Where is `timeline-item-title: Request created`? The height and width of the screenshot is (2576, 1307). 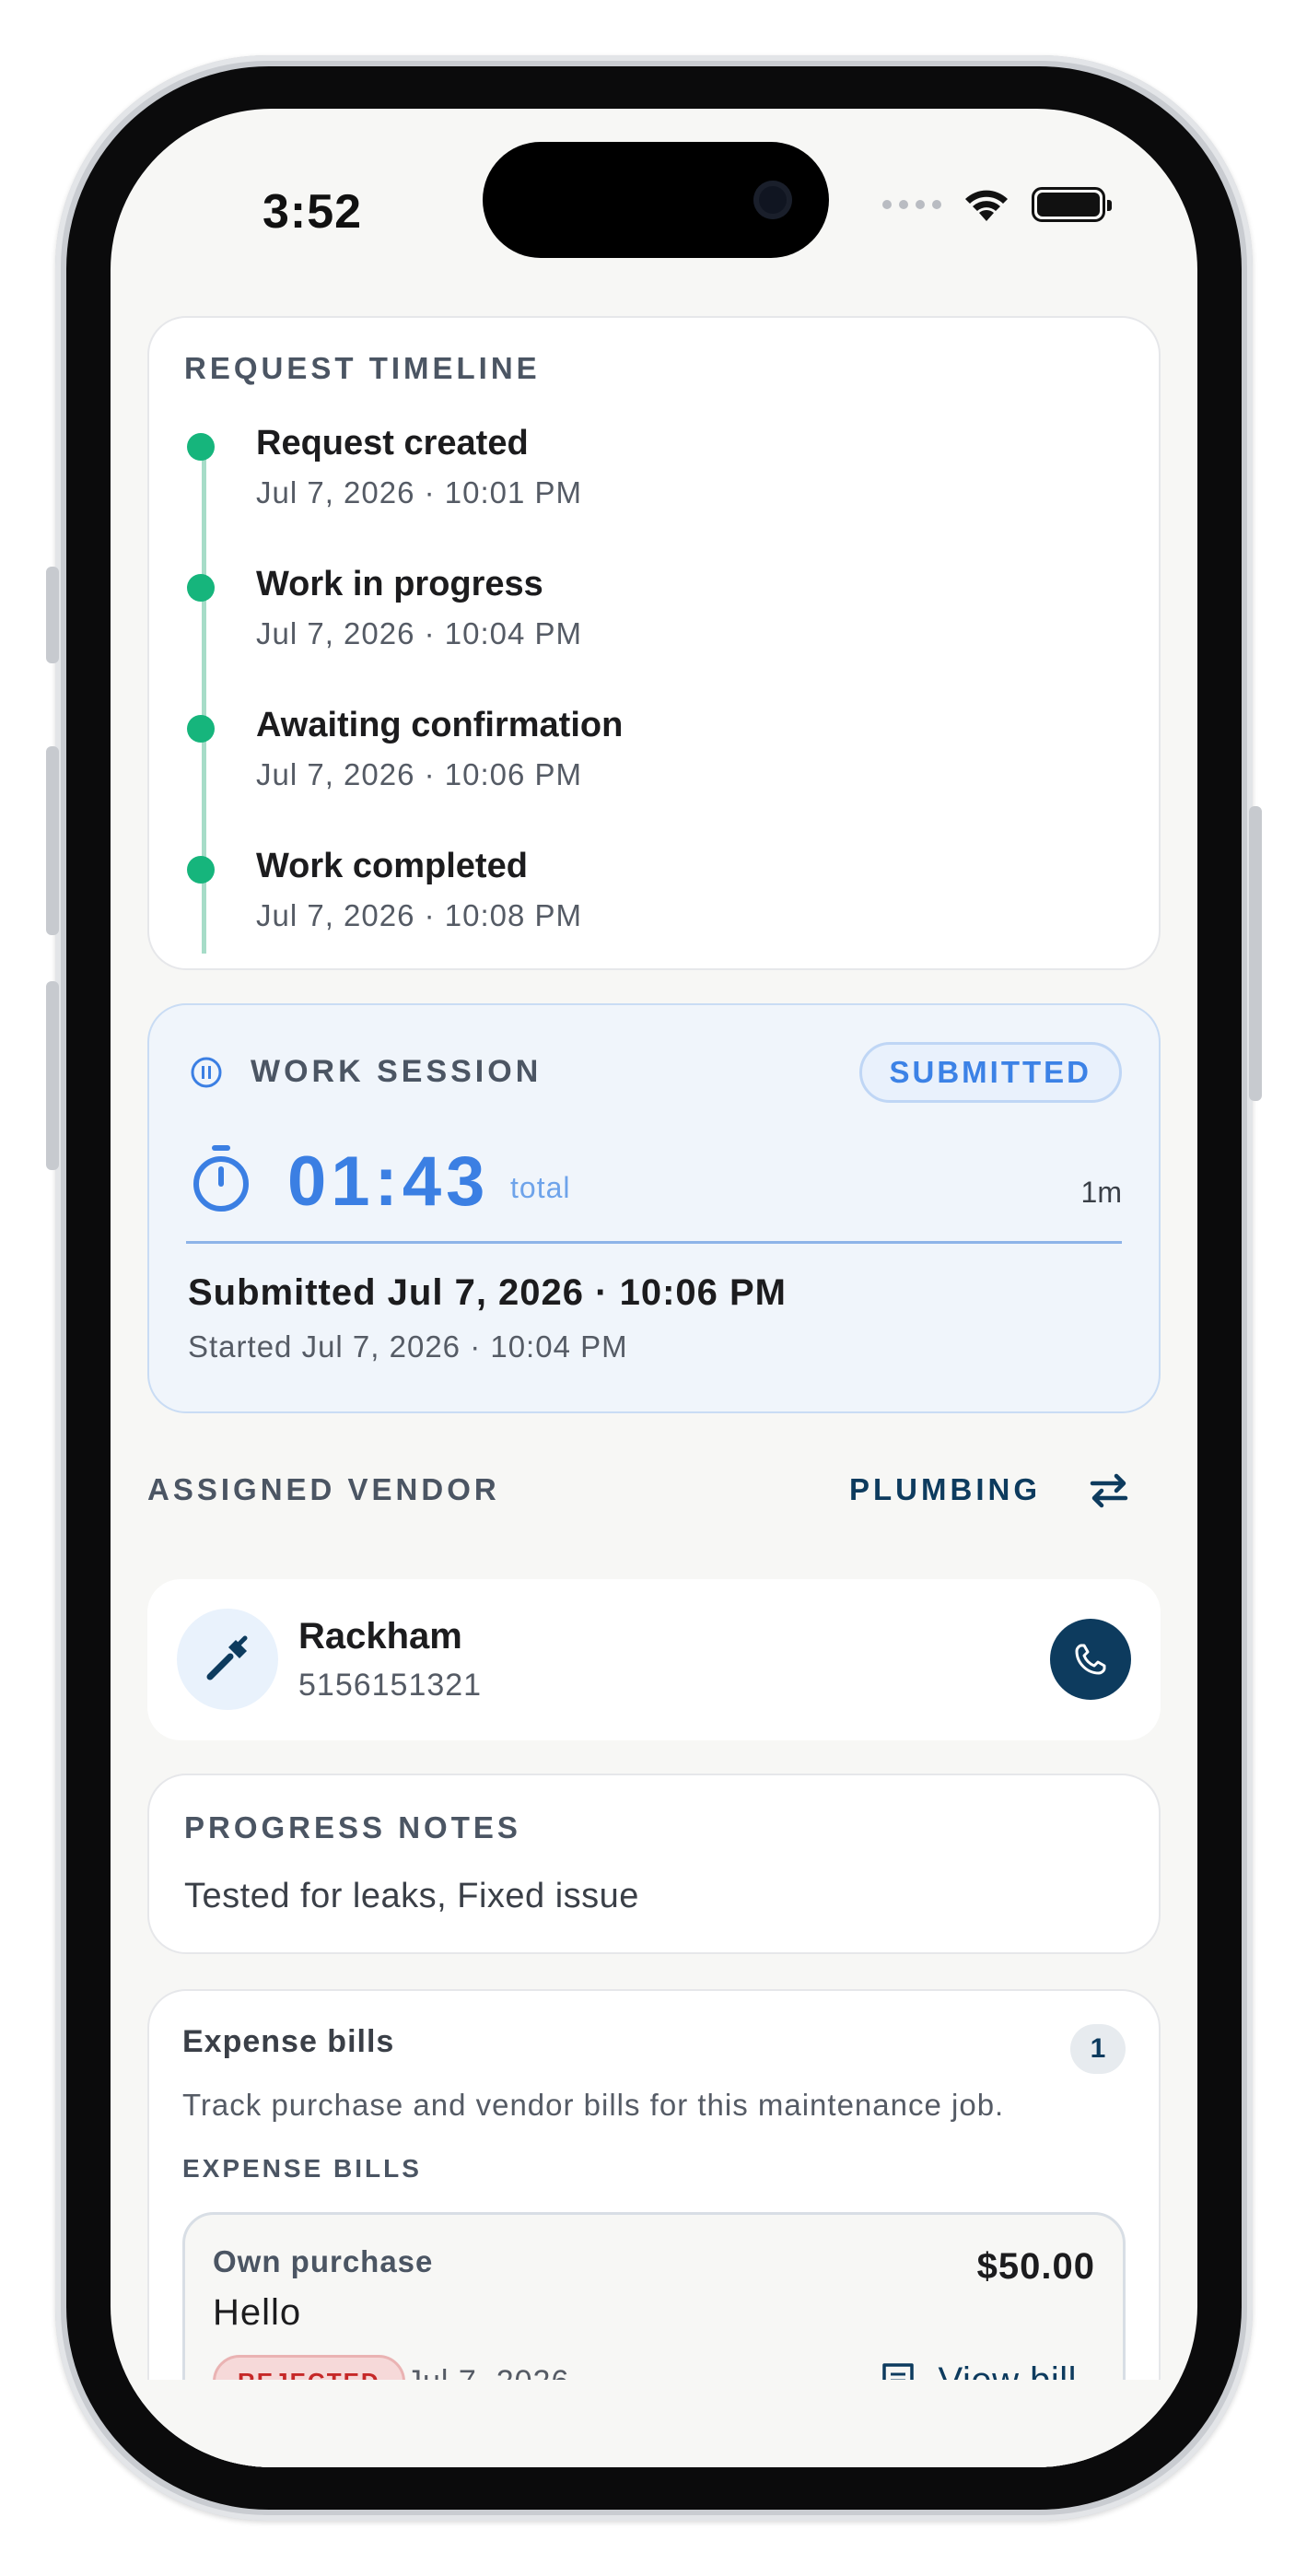
timeline-item-title: Request created is located at coordinates (393, 443).